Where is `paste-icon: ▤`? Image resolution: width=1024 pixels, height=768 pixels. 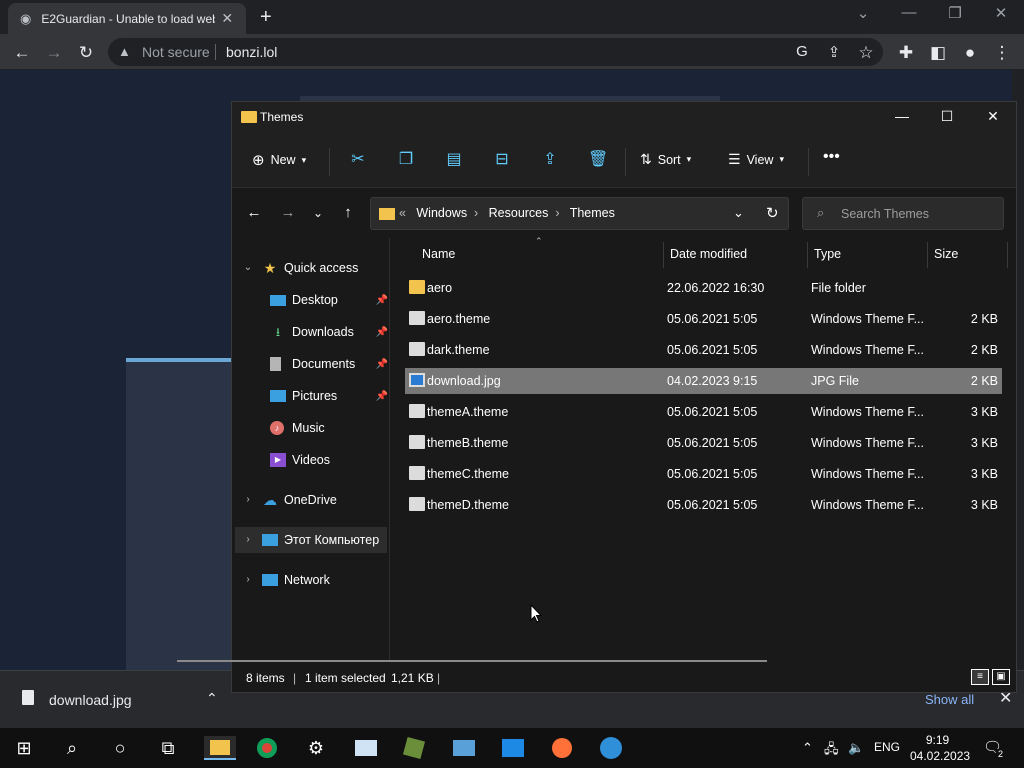
paste-icon: ▤ is located at coordinates (454, 159).